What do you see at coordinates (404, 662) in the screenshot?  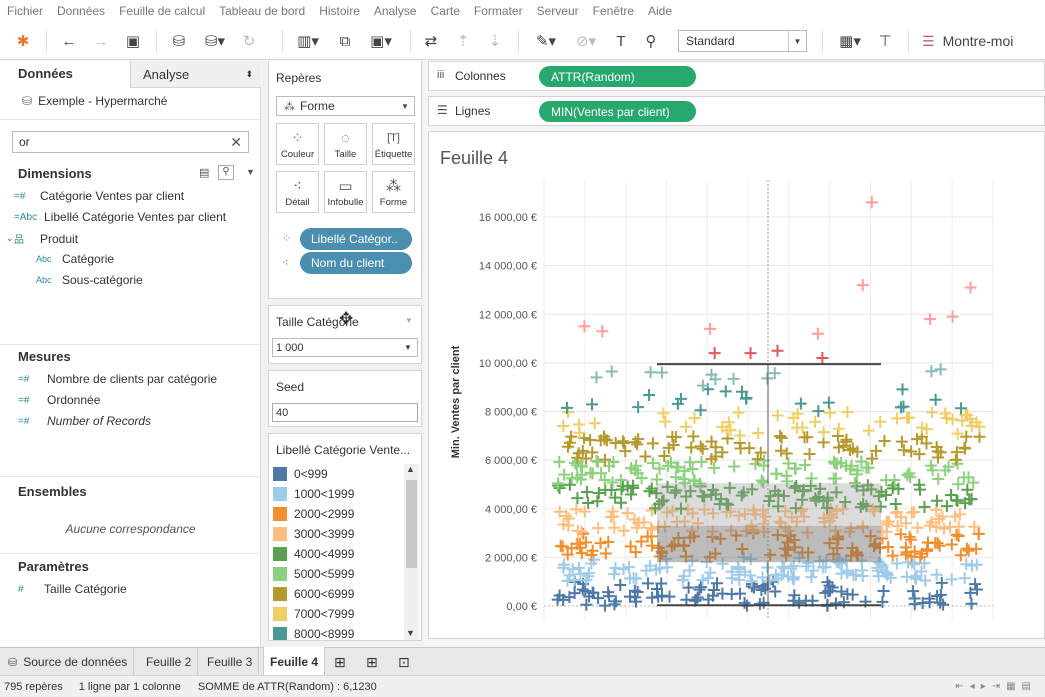 I see `new-story-icon: ⊡` at bounding box center [404, 662].